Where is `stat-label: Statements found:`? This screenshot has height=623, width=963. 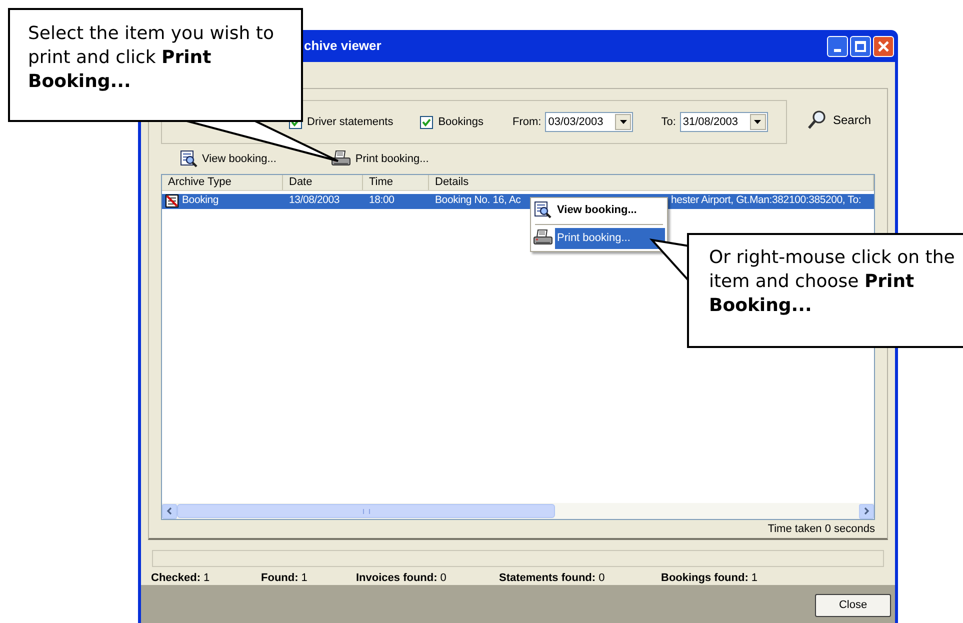 stat-label: Statements found: is located at coordinates (547, 578).